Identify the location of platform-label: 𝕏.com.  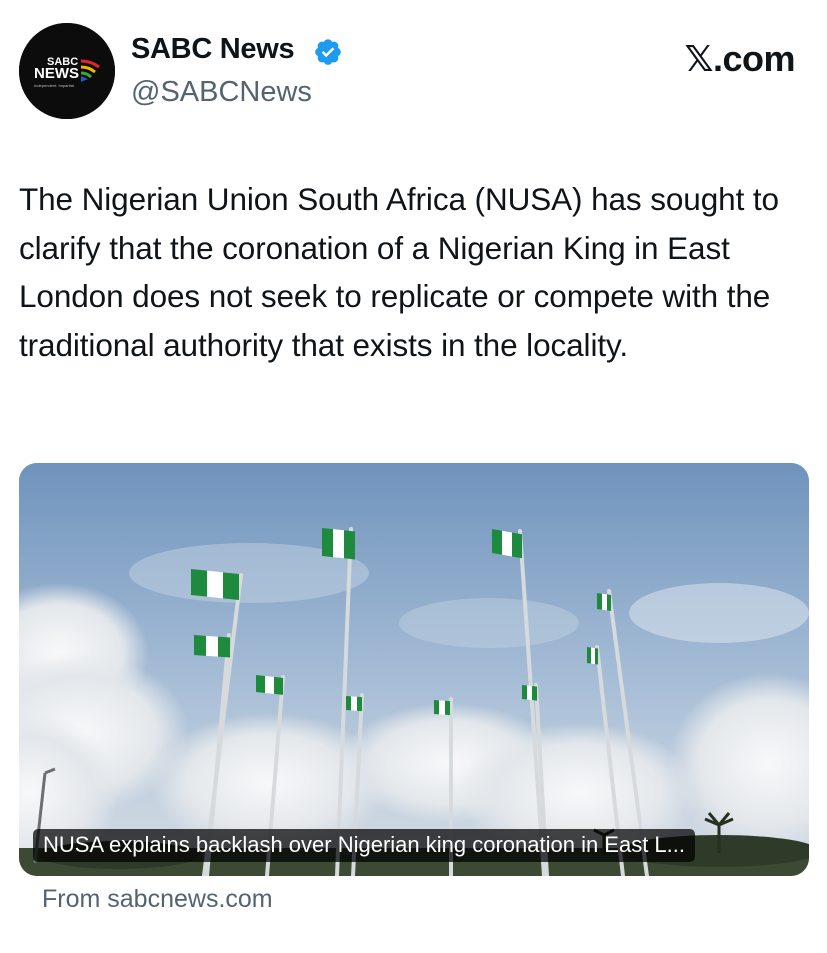
(739, 58).